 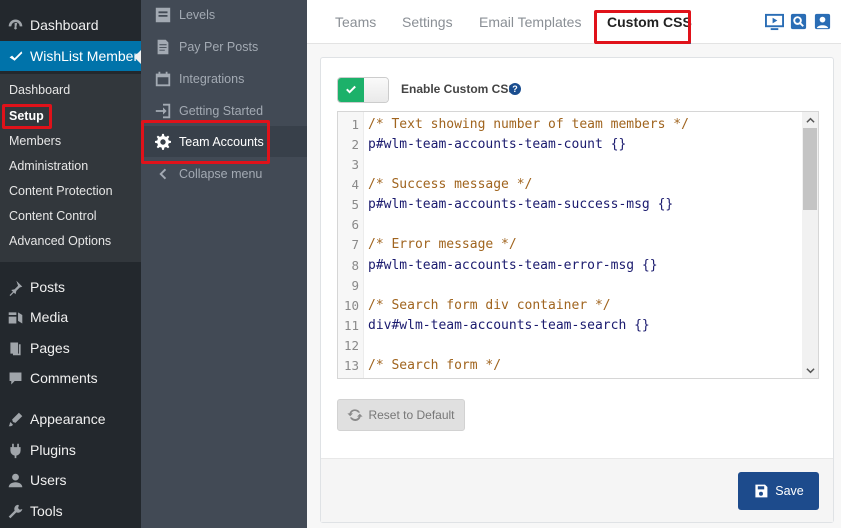 What do you see at coordinates (137, 57) in the screenshot?
I see `current-menu-arrow` at bounding box center [137, 57].